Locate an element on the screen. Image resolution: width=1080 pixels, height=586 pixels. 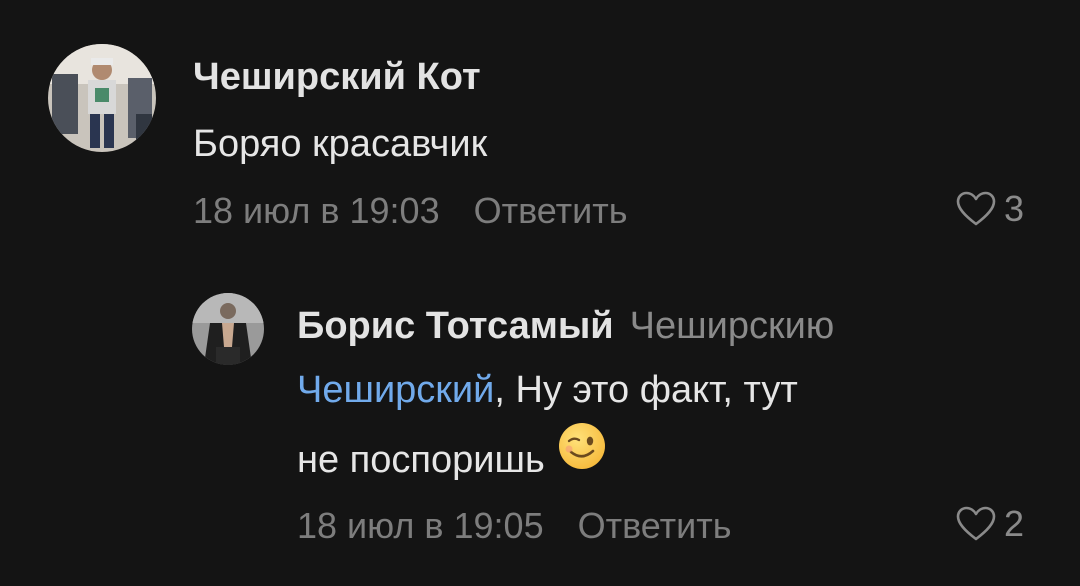
mention-link: Чеширский is located at coordinates (395, 390).